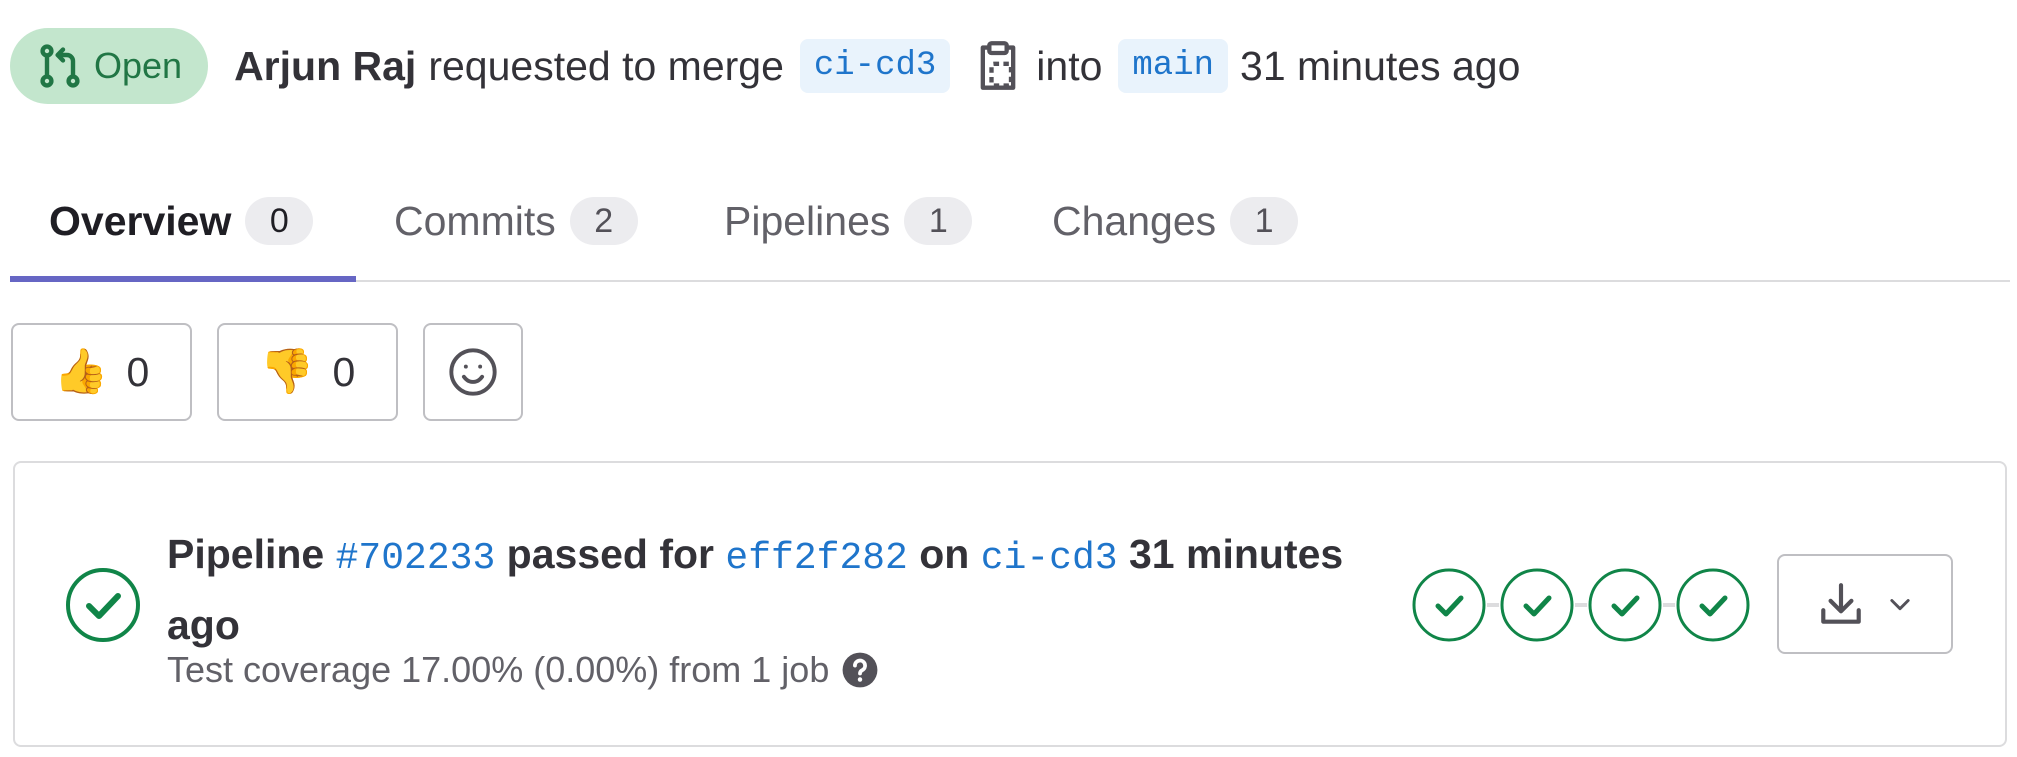 The image size is (2017, 757). I want to click on tab-commits: Commits 2, so click(516, 221).